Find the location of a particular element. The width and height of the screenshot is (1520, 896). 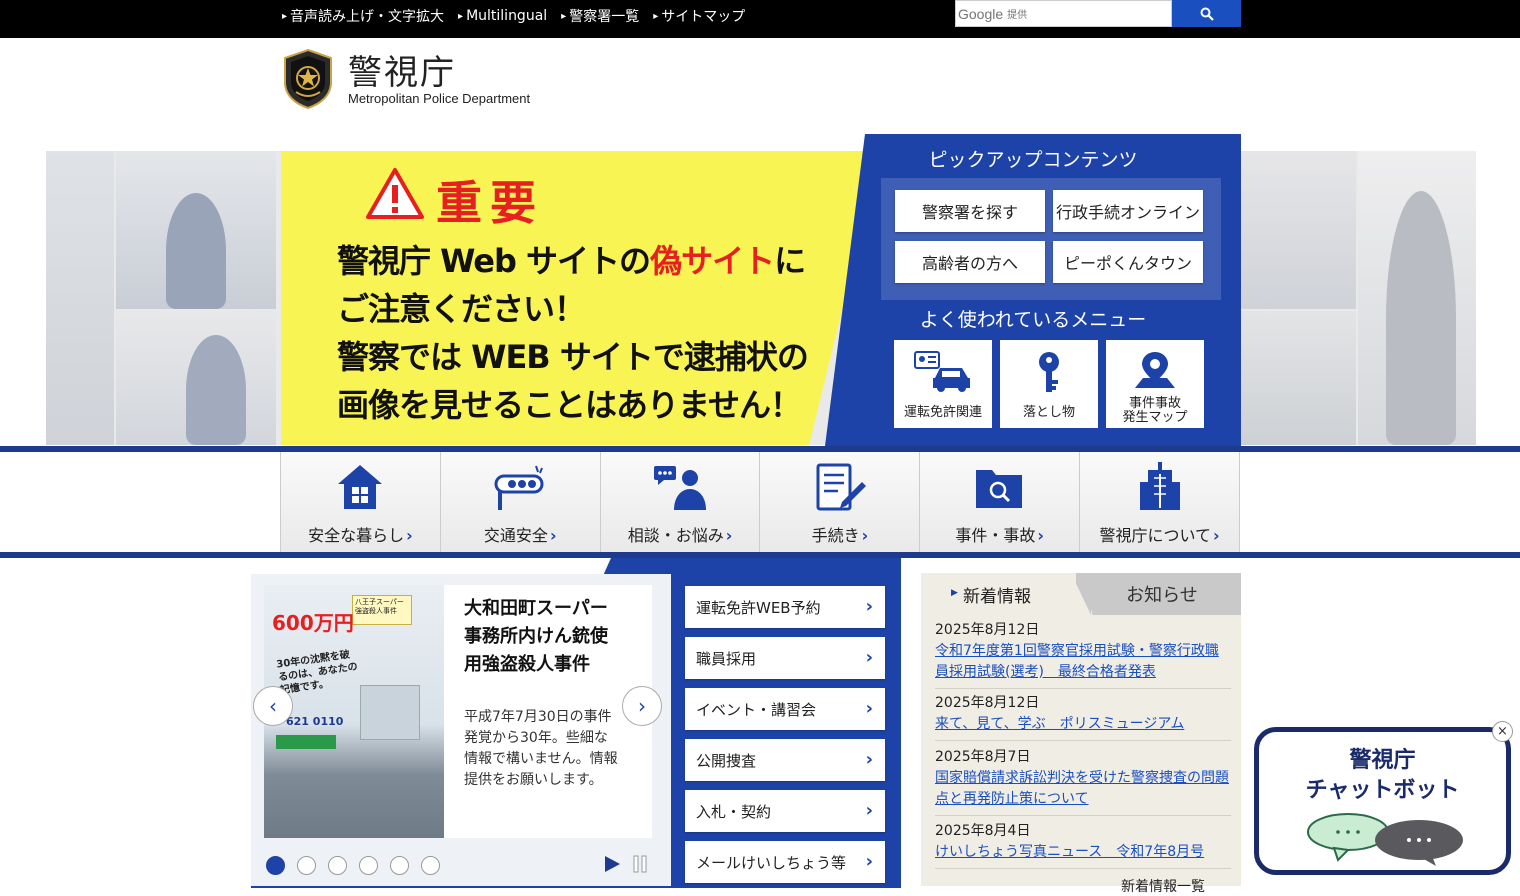

map-pin-icon is located at coordinates (1155, 370).